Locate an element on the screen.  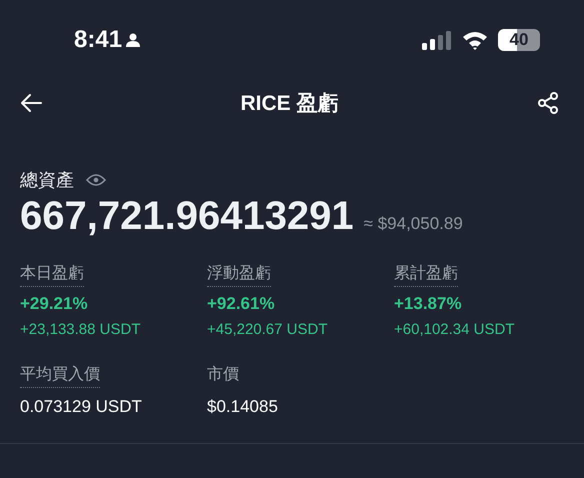
page-title: RICE 盈虧 is located at coordinates (289, 104).